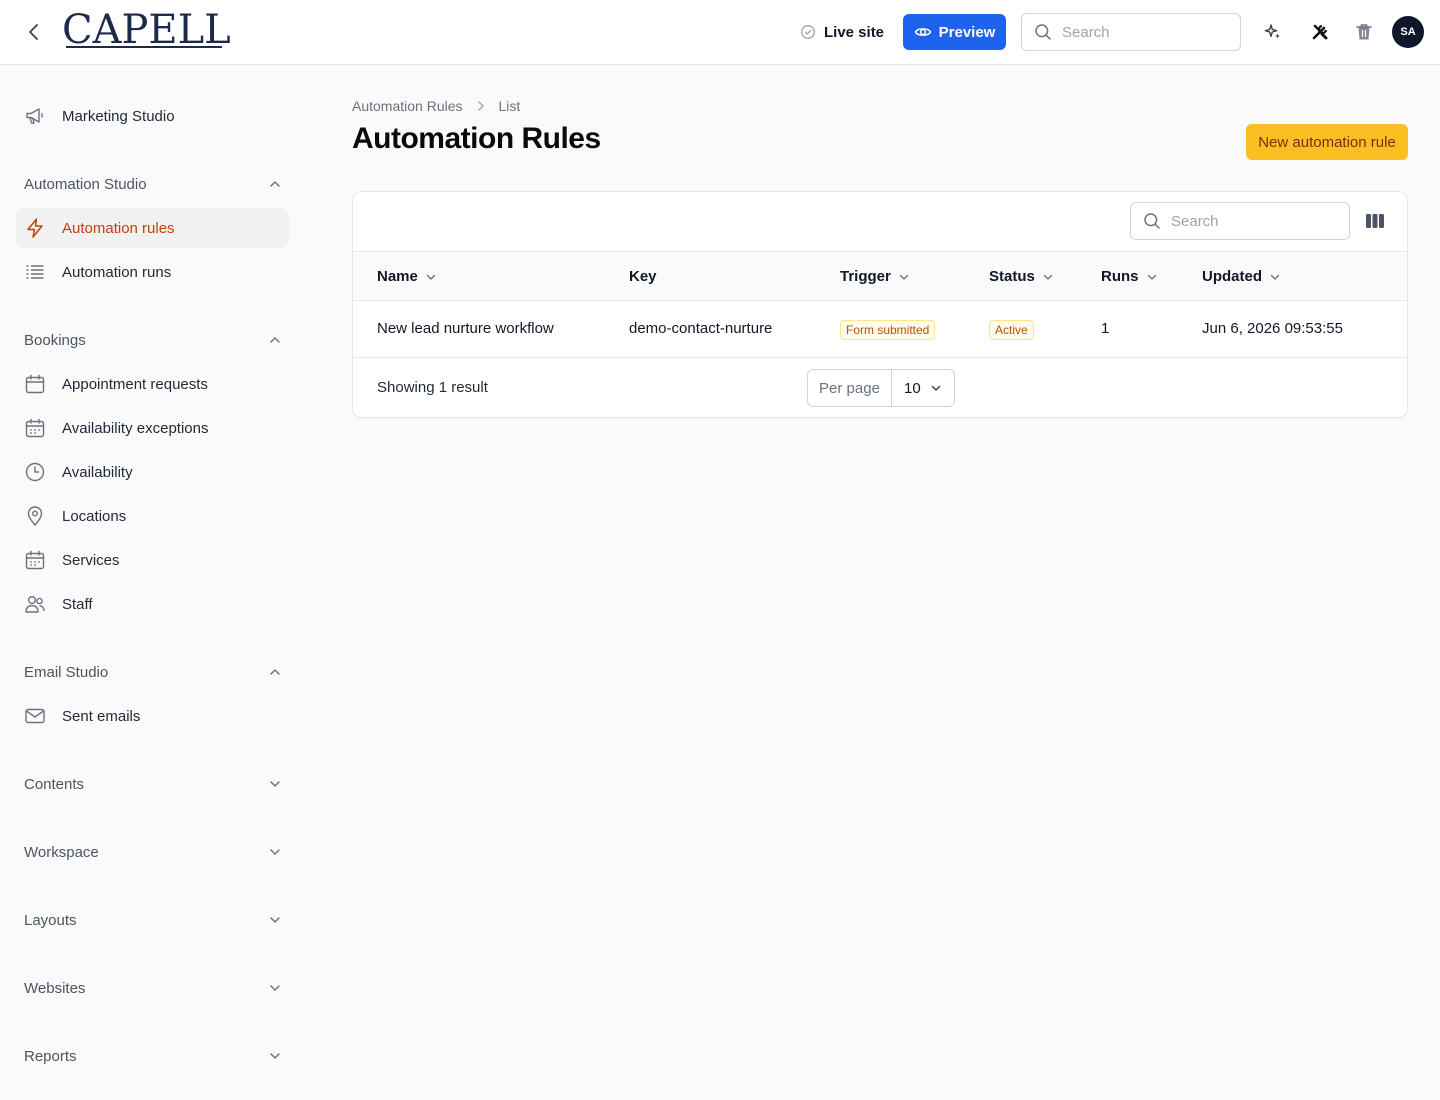  Describe the element at coordinates (854, 32) in the screenshot. I see `live-site-label: Live site` at that location.